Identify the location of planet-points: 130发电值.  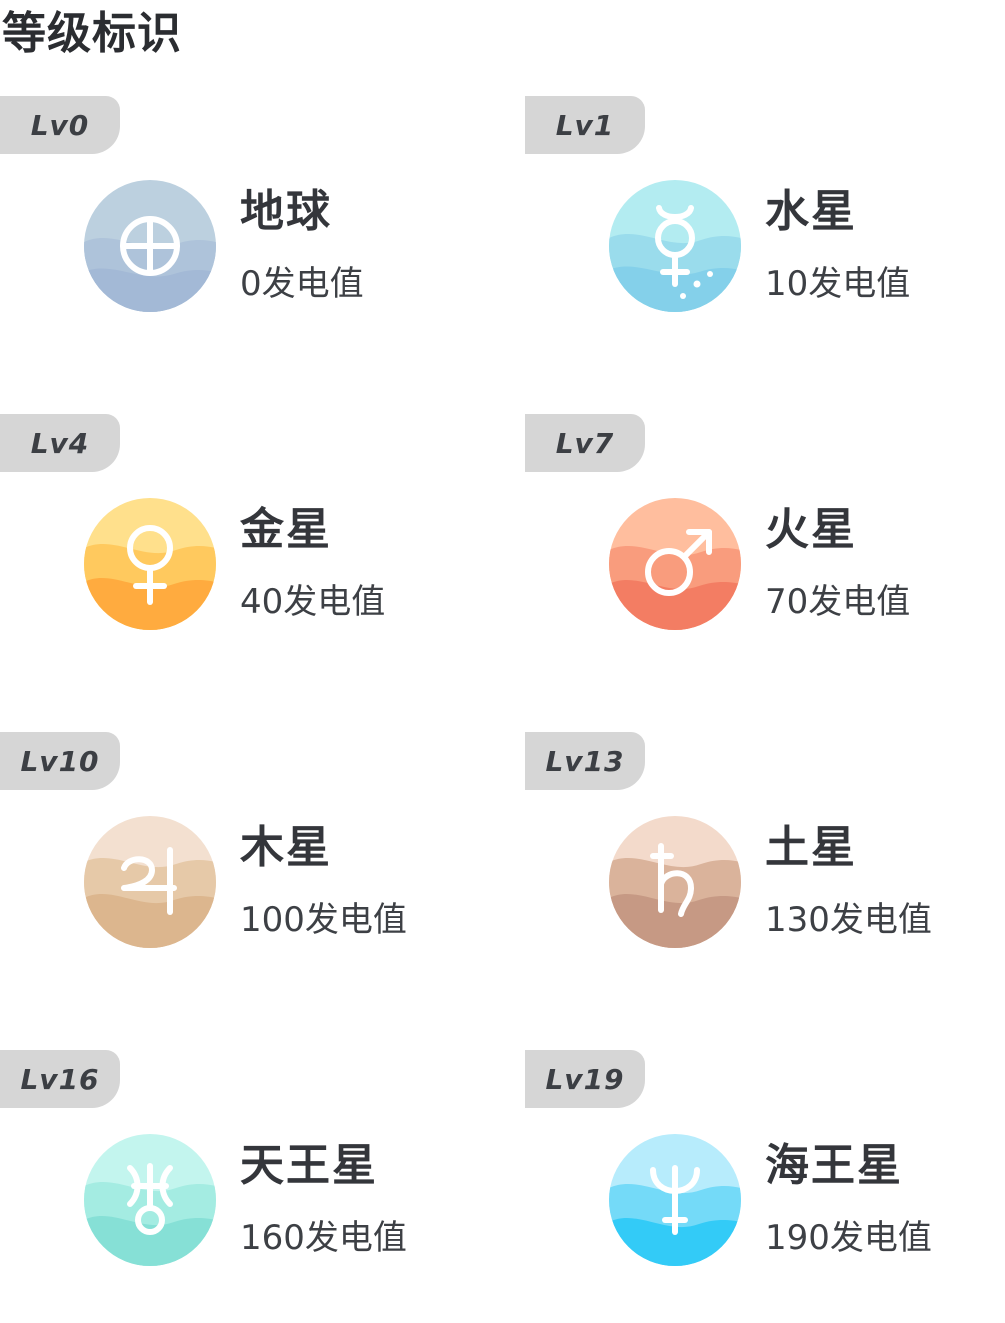
(848, 920).